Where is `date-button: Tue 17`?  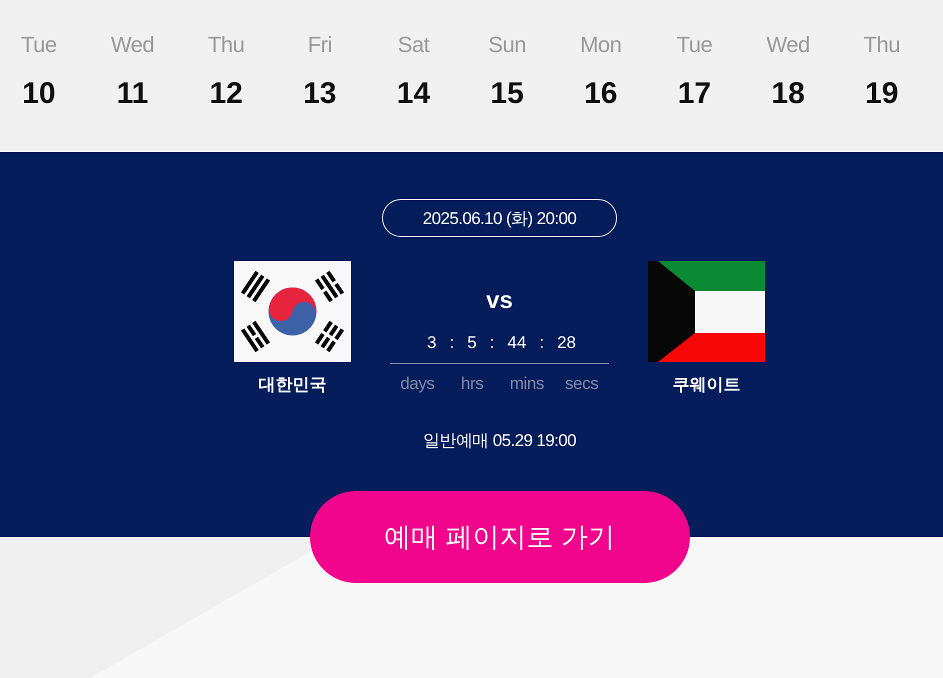
date-button: Tue 17 is located at coordinates (694, 71).